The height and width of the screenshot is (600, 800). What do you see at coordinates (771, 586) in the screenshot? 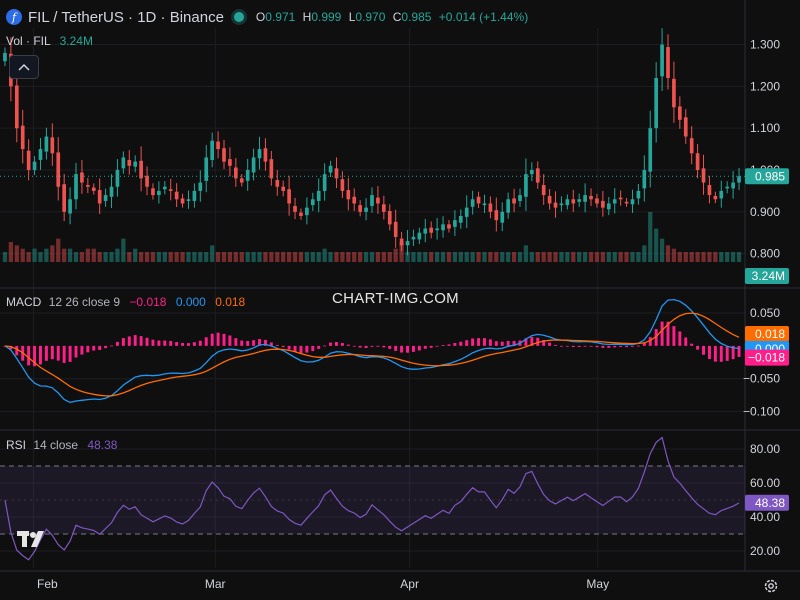
I see `gear-icon` at bounding box center [771, 586].